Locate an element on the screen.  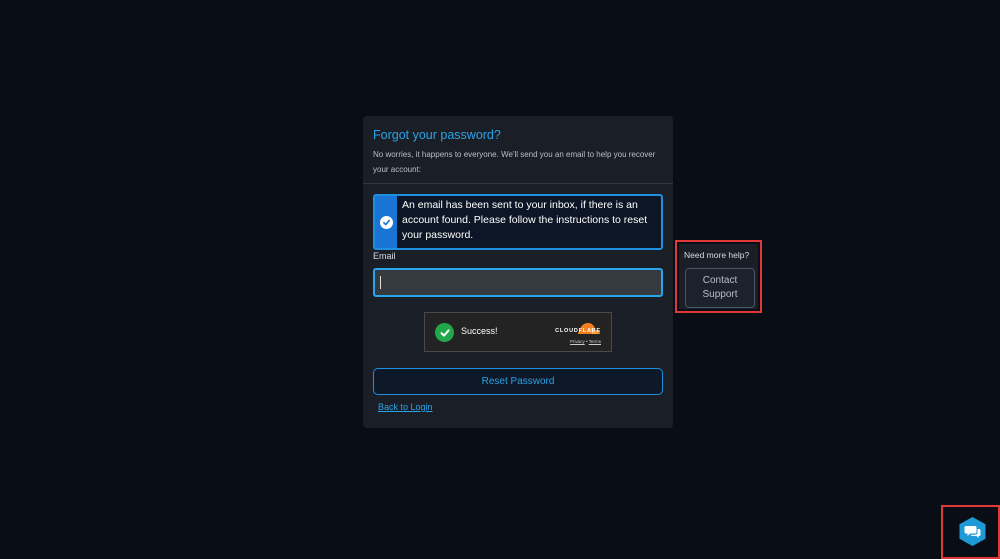
page-title: Forgot your password? is located at coordinates (437, 135).